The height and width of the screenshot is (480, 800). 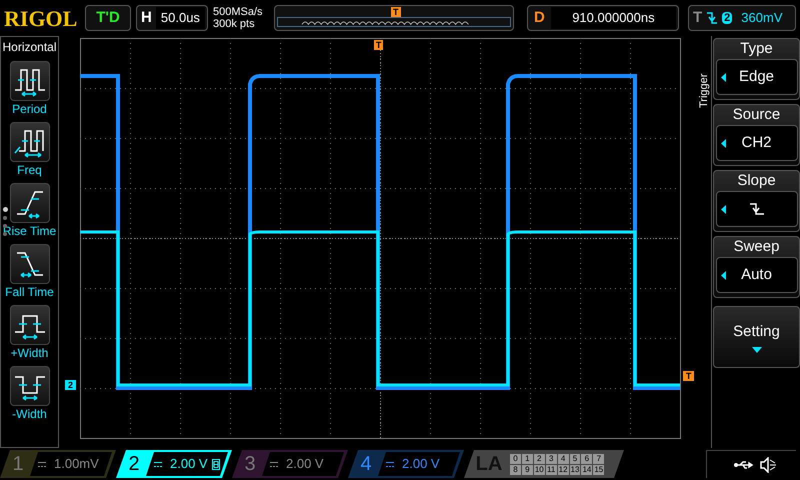 What do you see at coordinates (697, 18) in the screenshot?
I see `trigger-label: T` at bounding box center [697, 18].